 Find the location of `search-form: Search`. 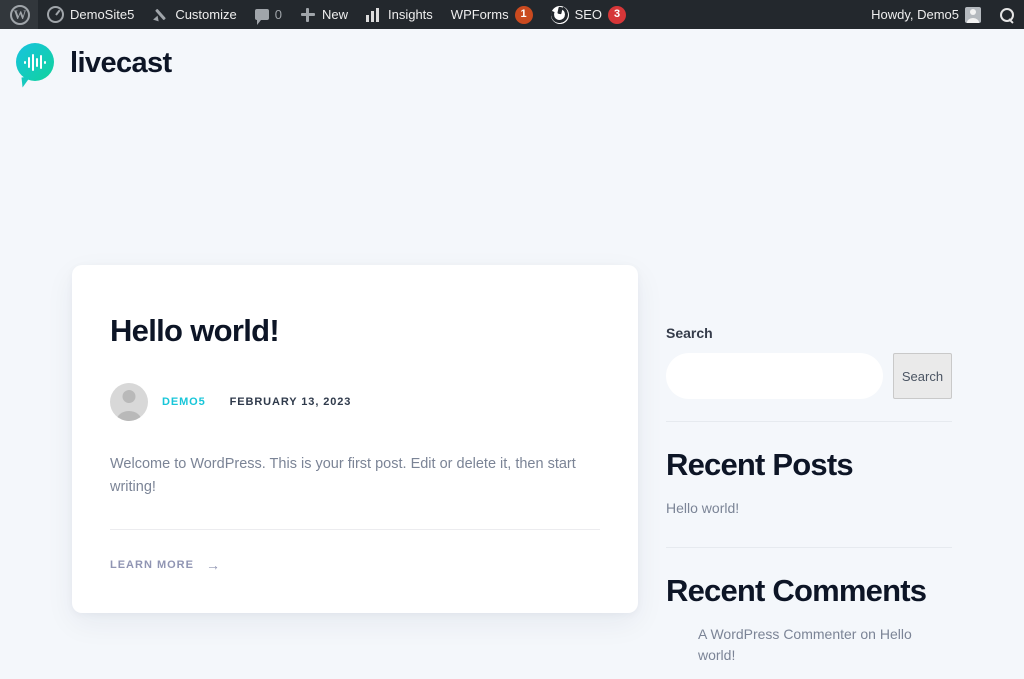

search-form: Search is located at coordinates (809, 376).